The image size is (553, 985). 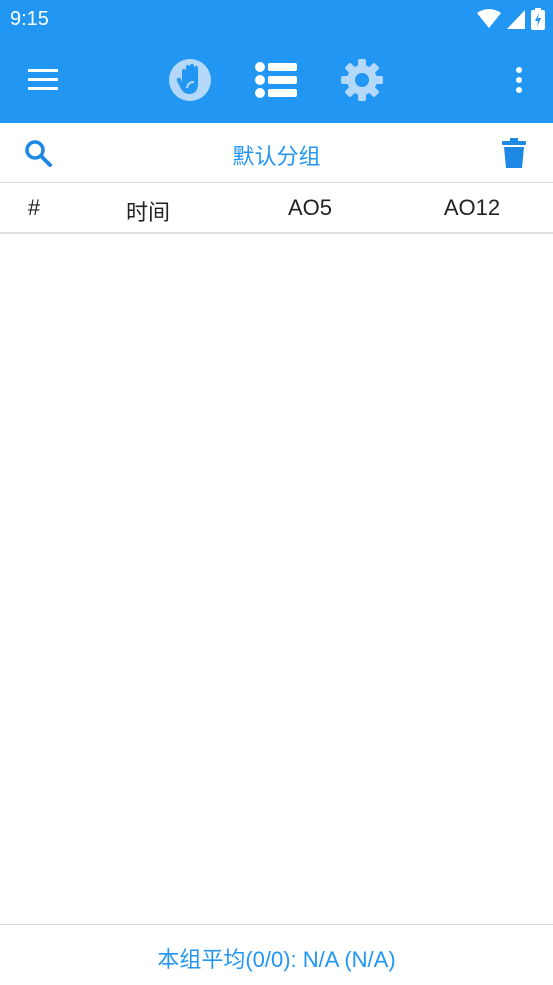 I want to click on hand-icon, so click(x=190, y=80).